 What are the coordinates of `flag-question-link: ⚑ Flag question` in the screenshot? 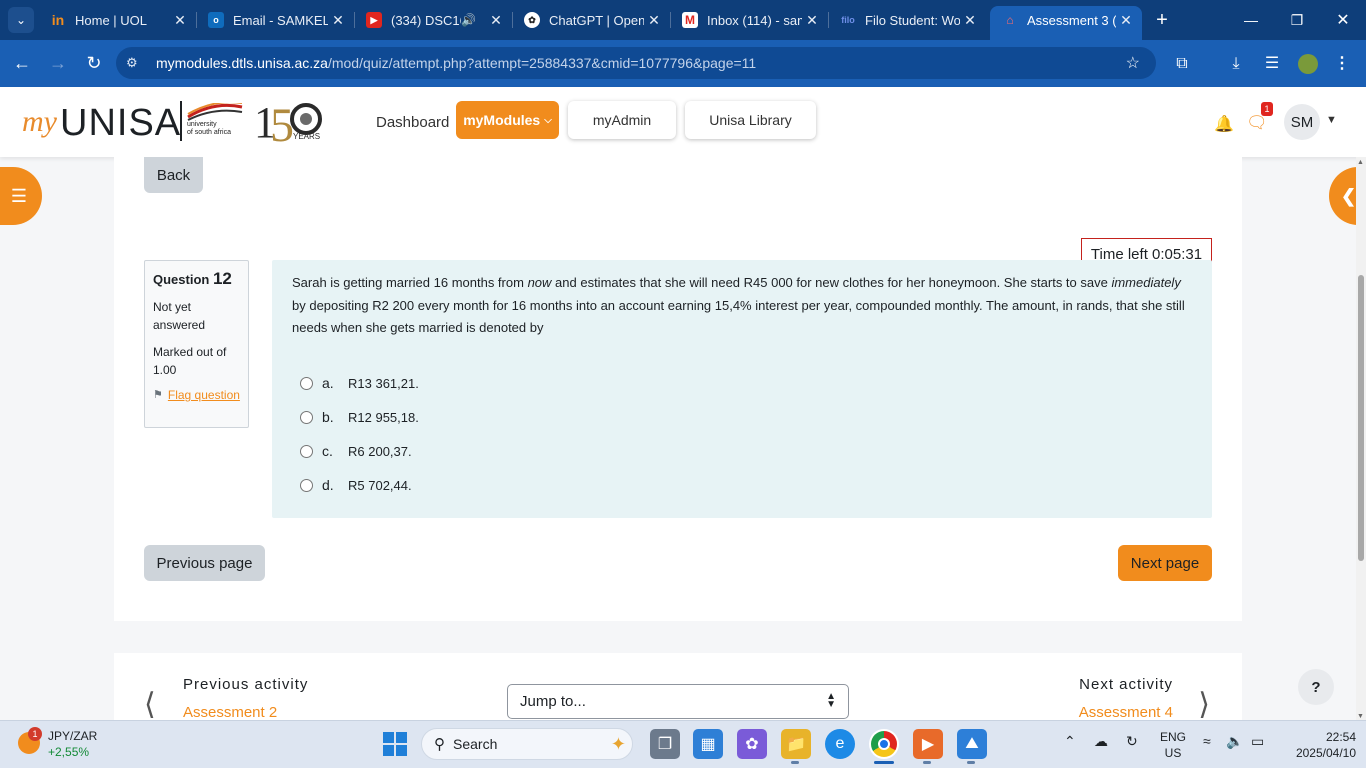 It's located at (196, 395).